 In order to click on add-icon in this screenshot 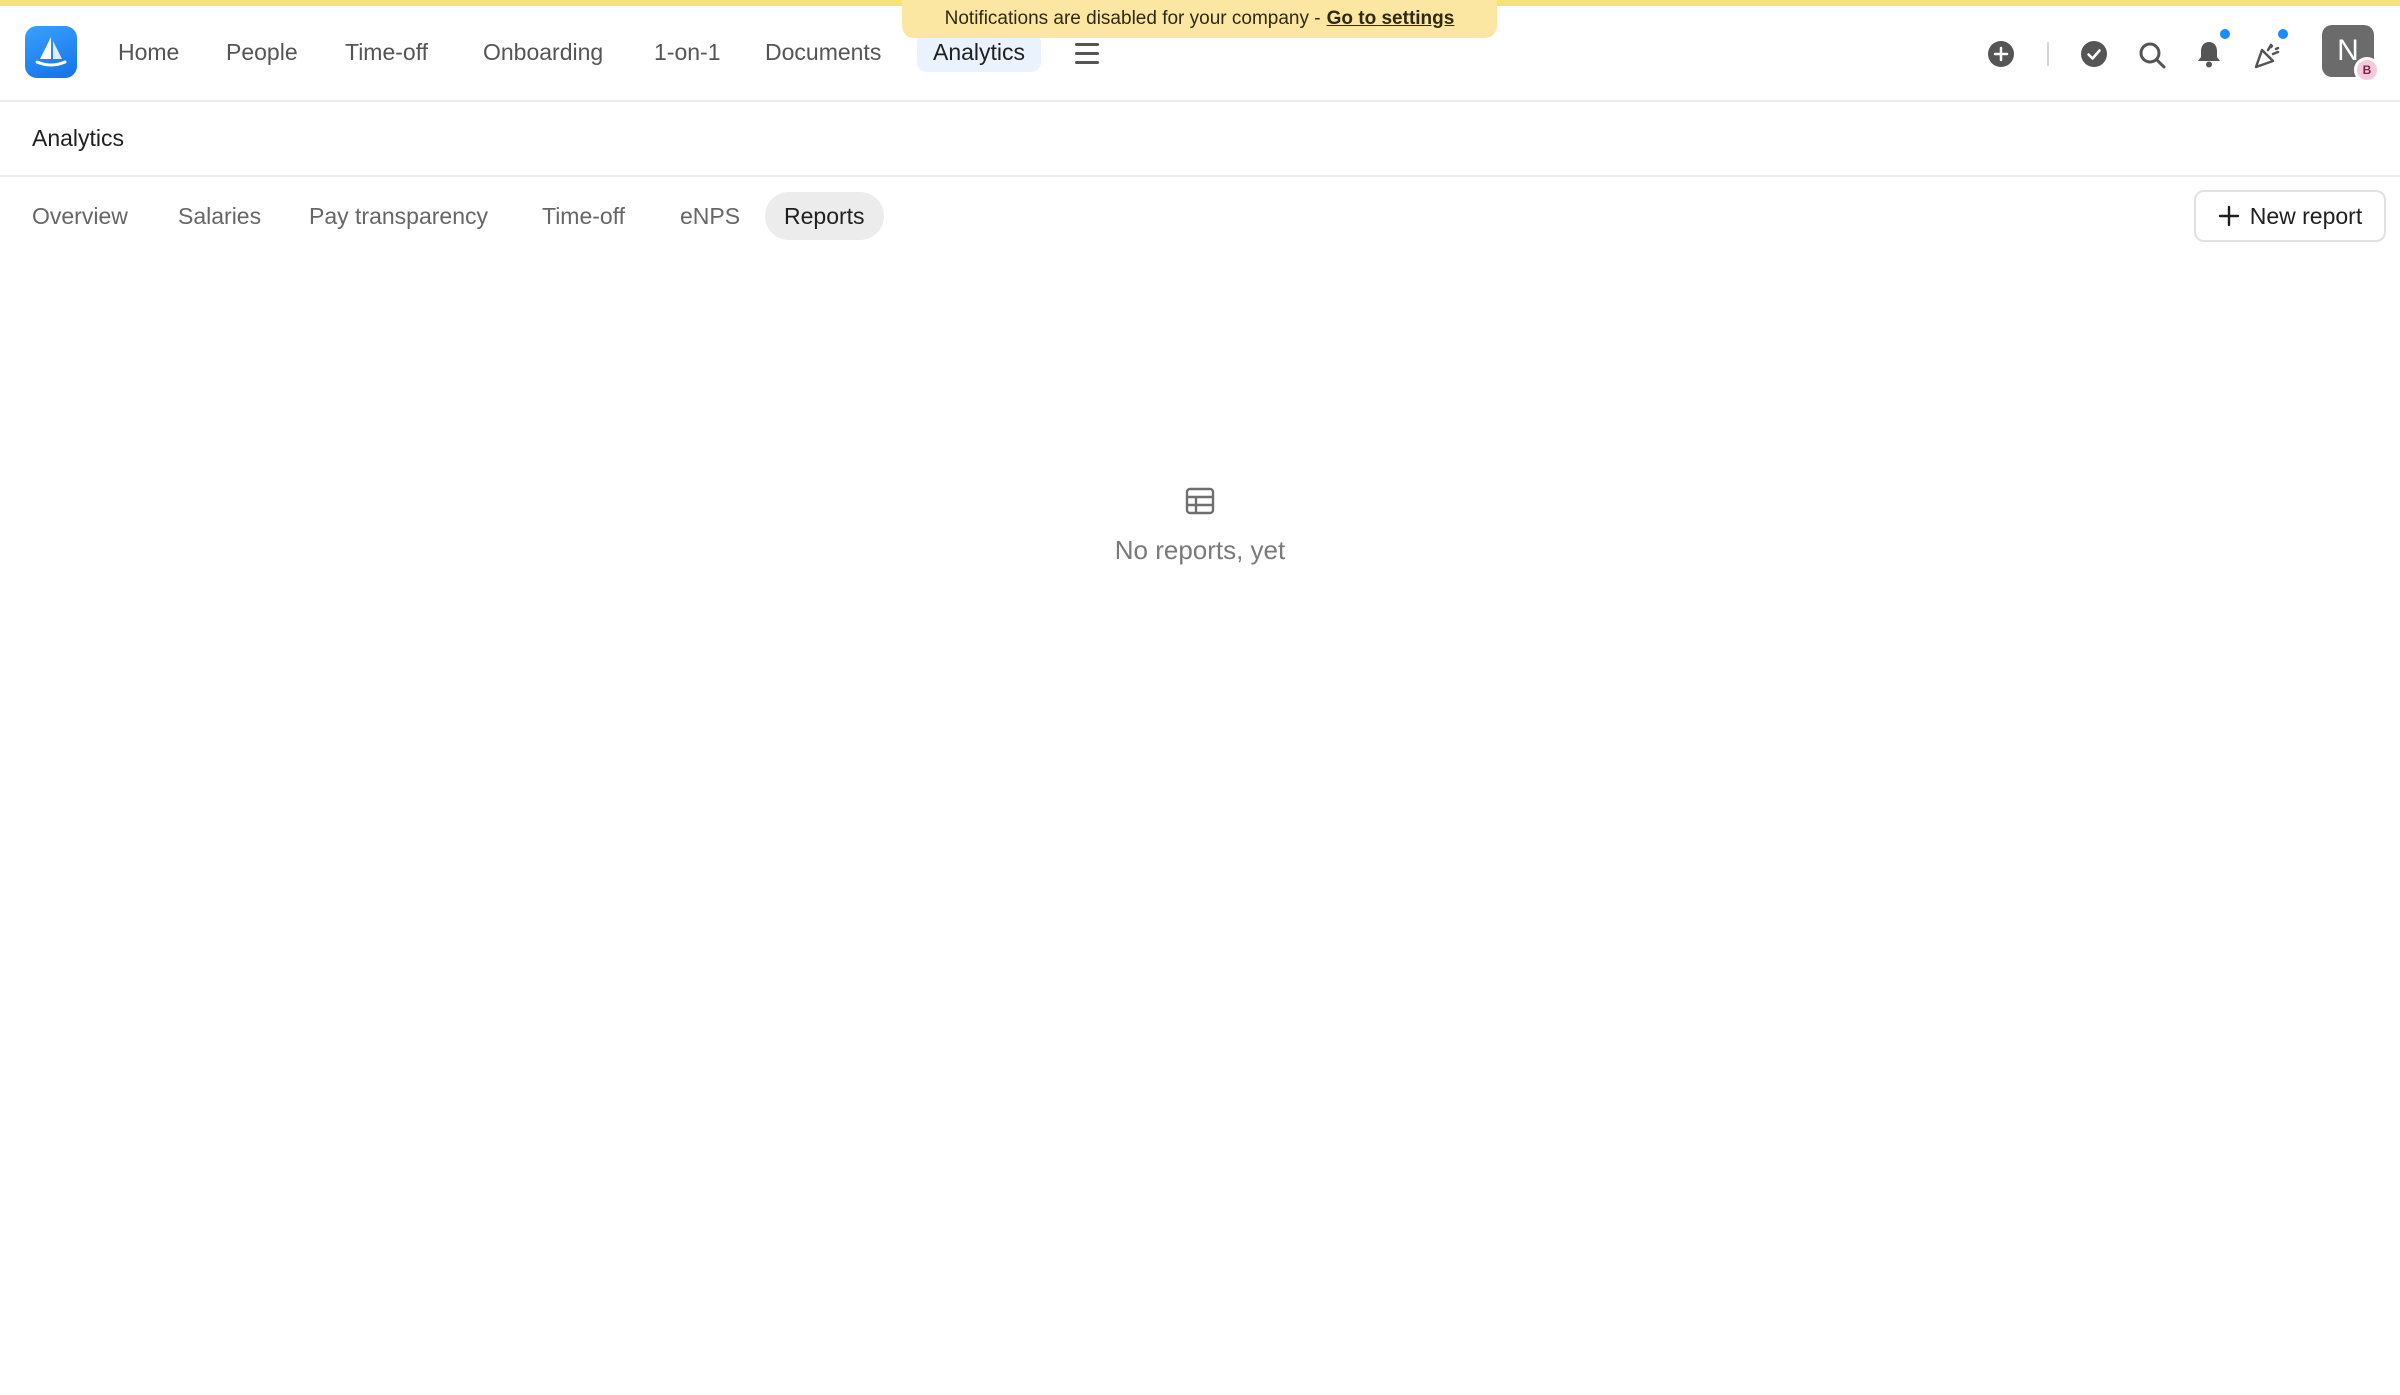, I will do `click(2001, 56)`.